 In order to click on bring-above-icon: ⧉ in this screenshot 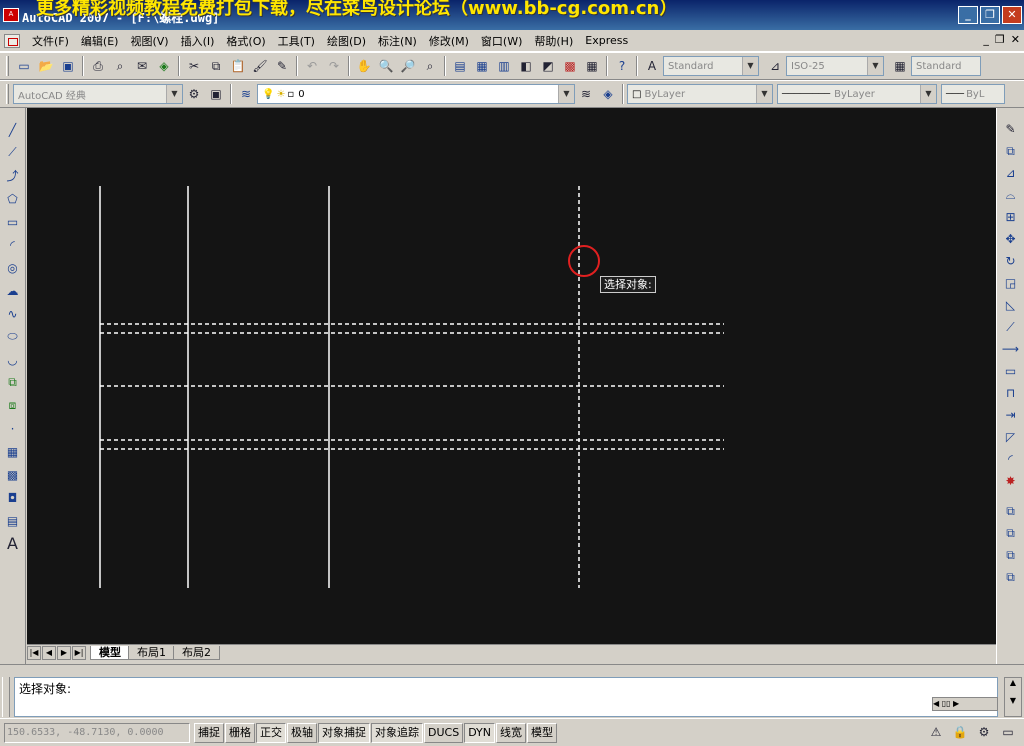, I will do `click(1011, 555)`.